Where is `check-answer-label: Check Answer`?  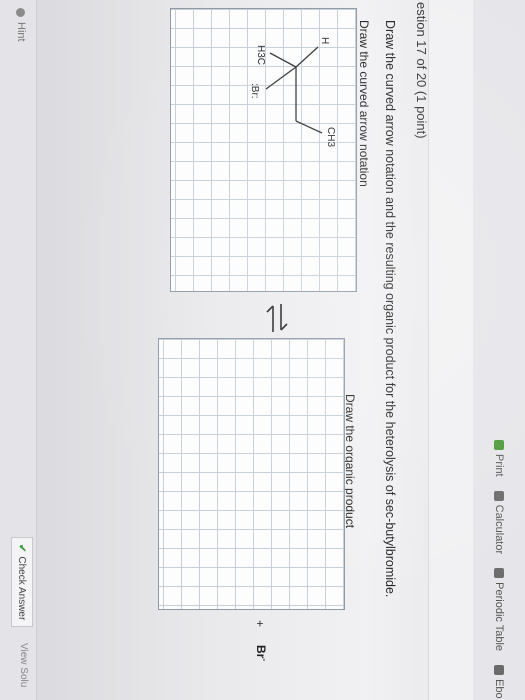
check-answer-label: Check Answer is located at coordinates (22, 588).